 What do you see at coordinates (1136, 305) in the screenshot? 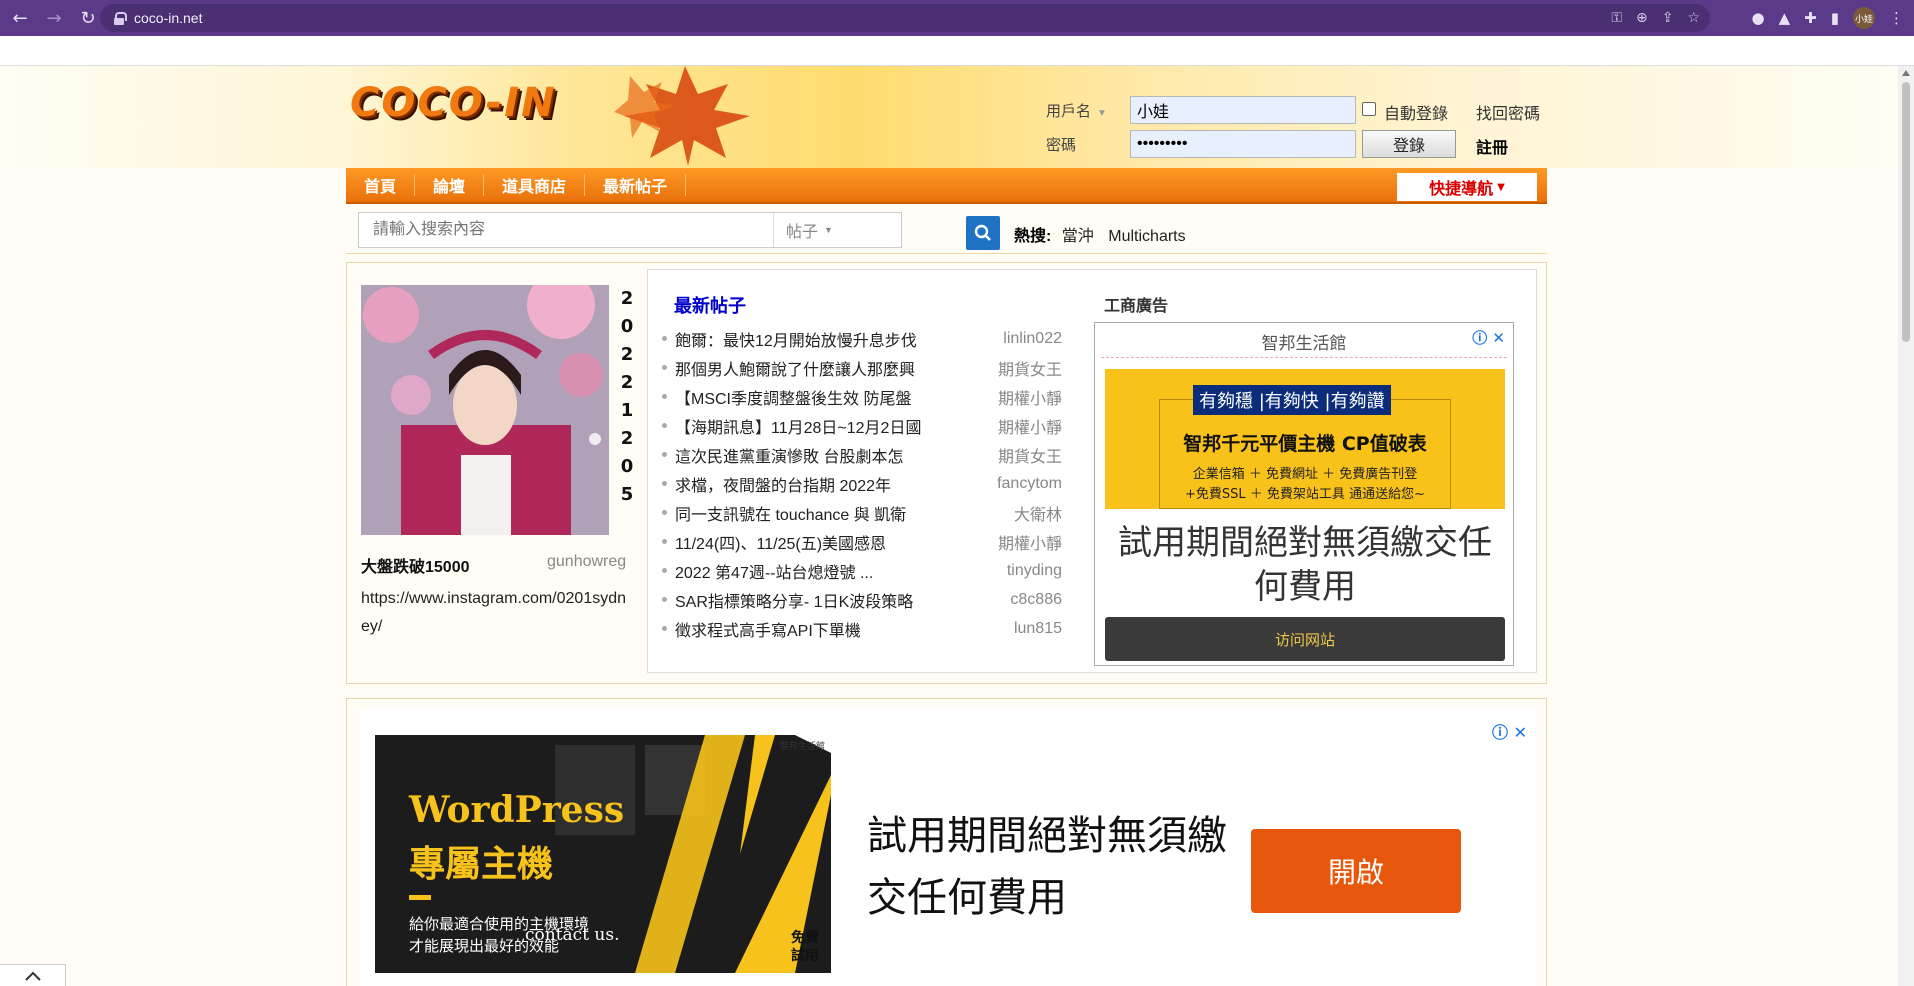
I see `ad-heading: 工商廣告` at bounding box center [1136, 305].